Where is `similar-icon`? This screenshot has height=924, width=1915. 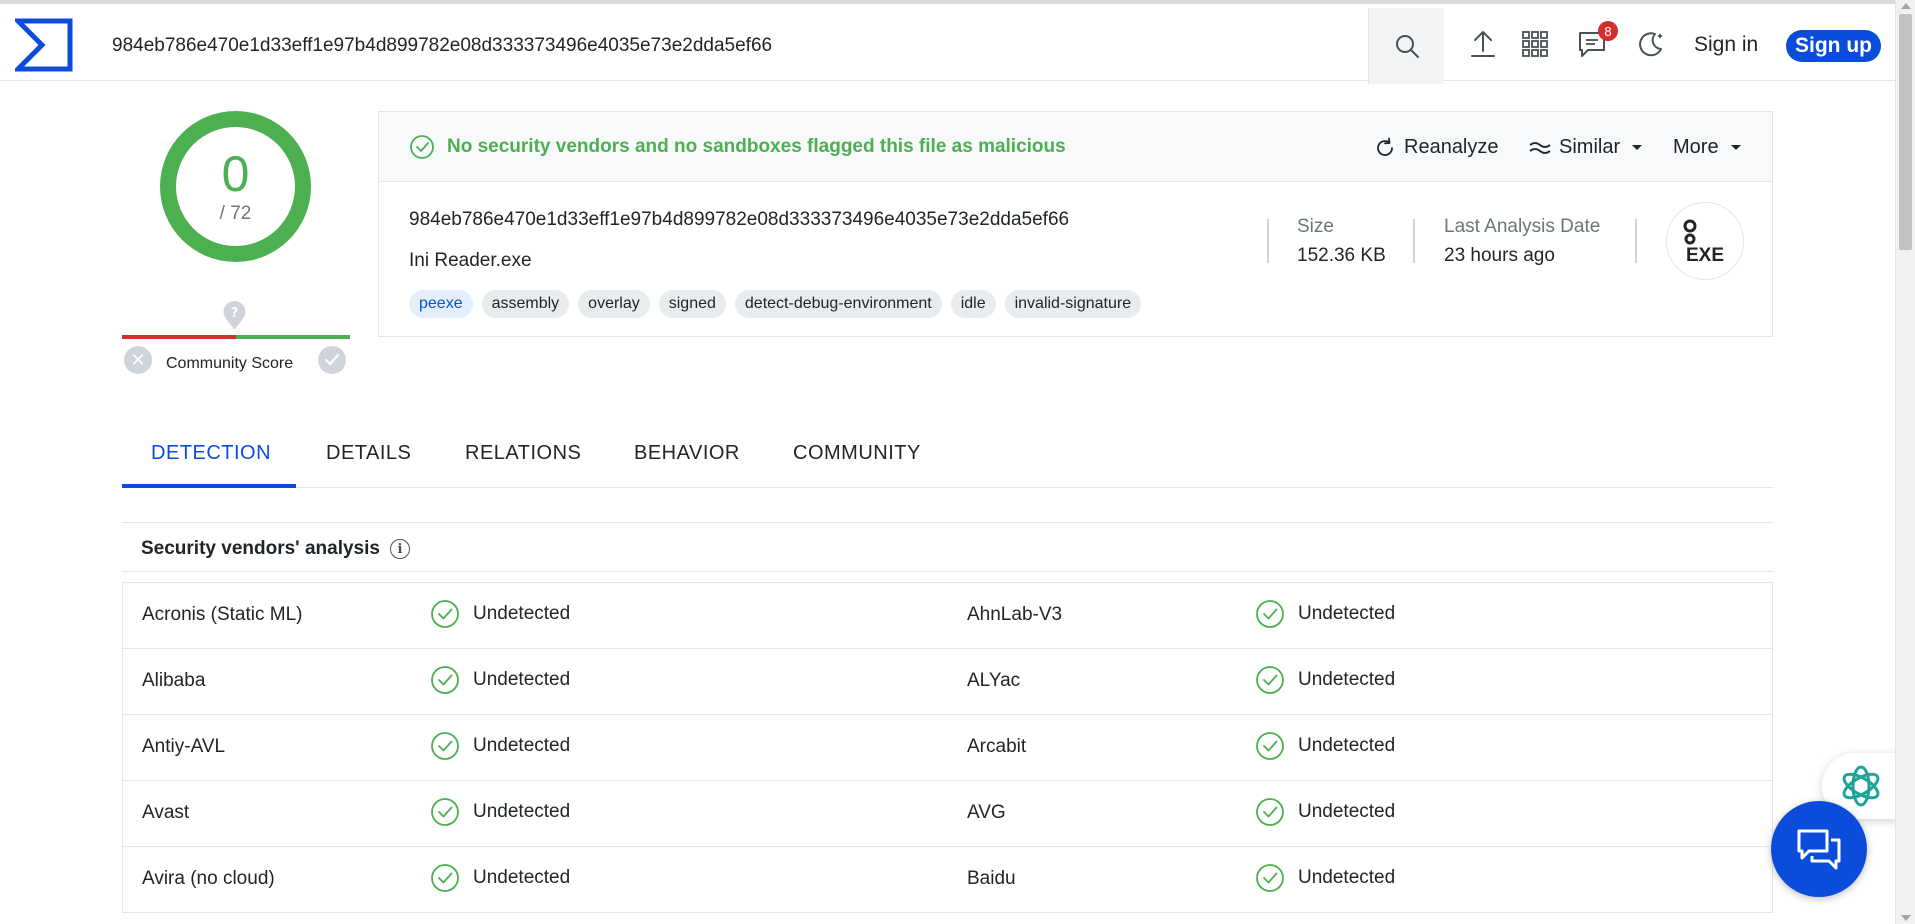
similar-icon is located at coordinates (1540, 147).